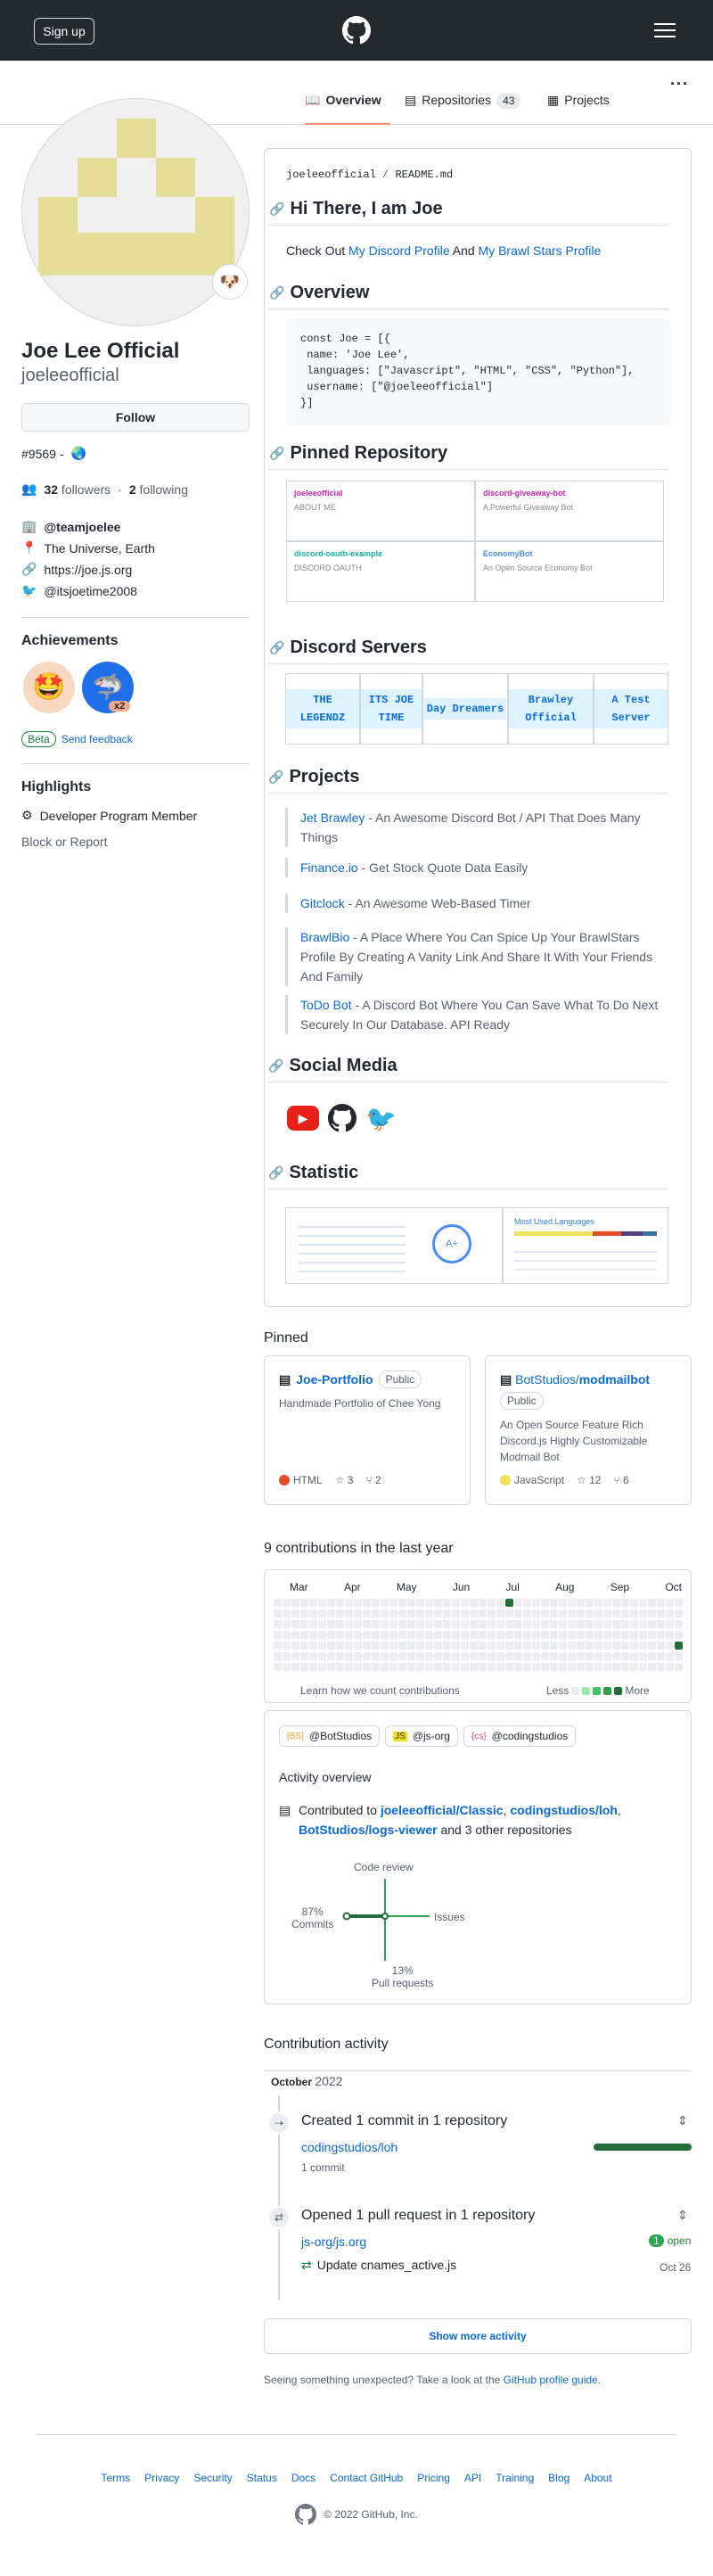 The width and height of the screenshot is (713, 2576). Describe the element at coordinates (380, 511) in the screenshot. I see `readme-pinned-card: joeleeofficial ABOUT ME` at that location.